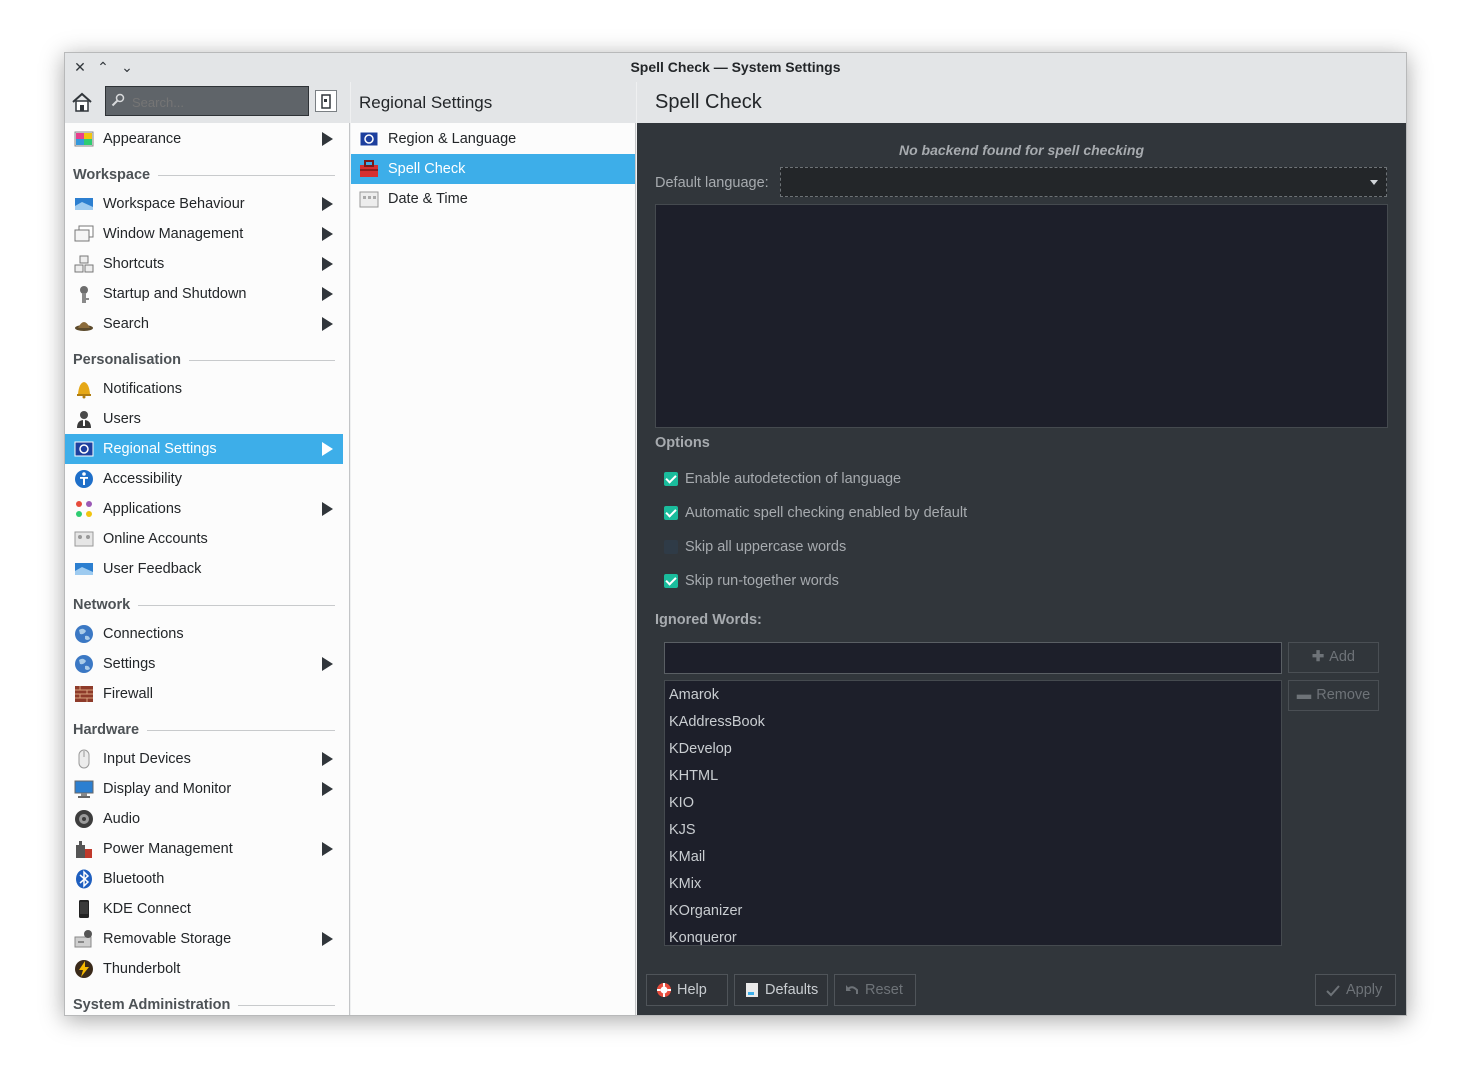 This screenshot has width=1470, height=1091. What do you see at coordinates (204, 539) in the screenshot?
I see `sidebar-item-online-accounts: Online Accounts` at bounding box center [204, 539].